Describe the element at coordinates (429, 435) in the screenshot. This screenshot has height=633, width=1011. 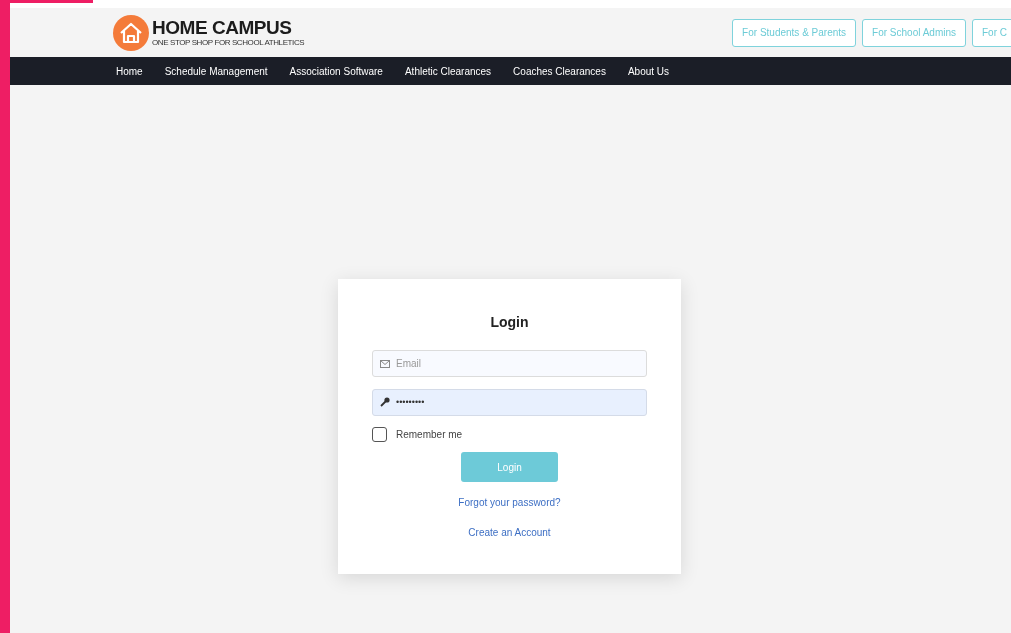
I see `remember-label: Remember me` at that location.